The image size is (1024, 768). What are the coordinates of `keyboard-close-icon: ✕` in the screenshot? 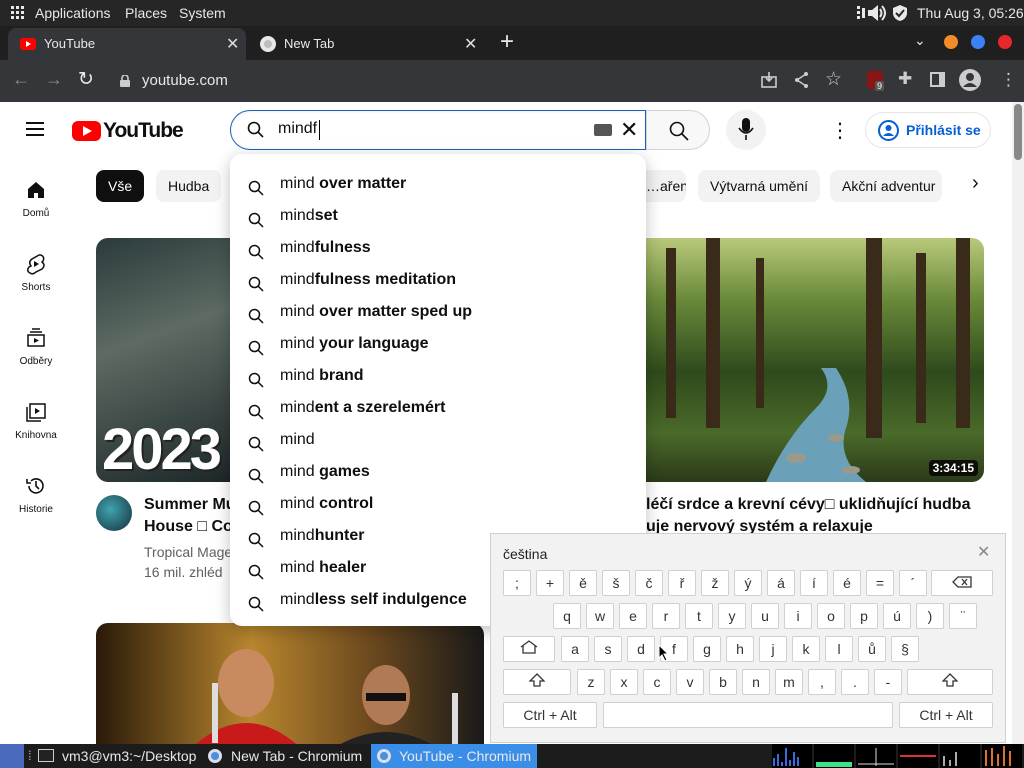 It's located at (983, 552).